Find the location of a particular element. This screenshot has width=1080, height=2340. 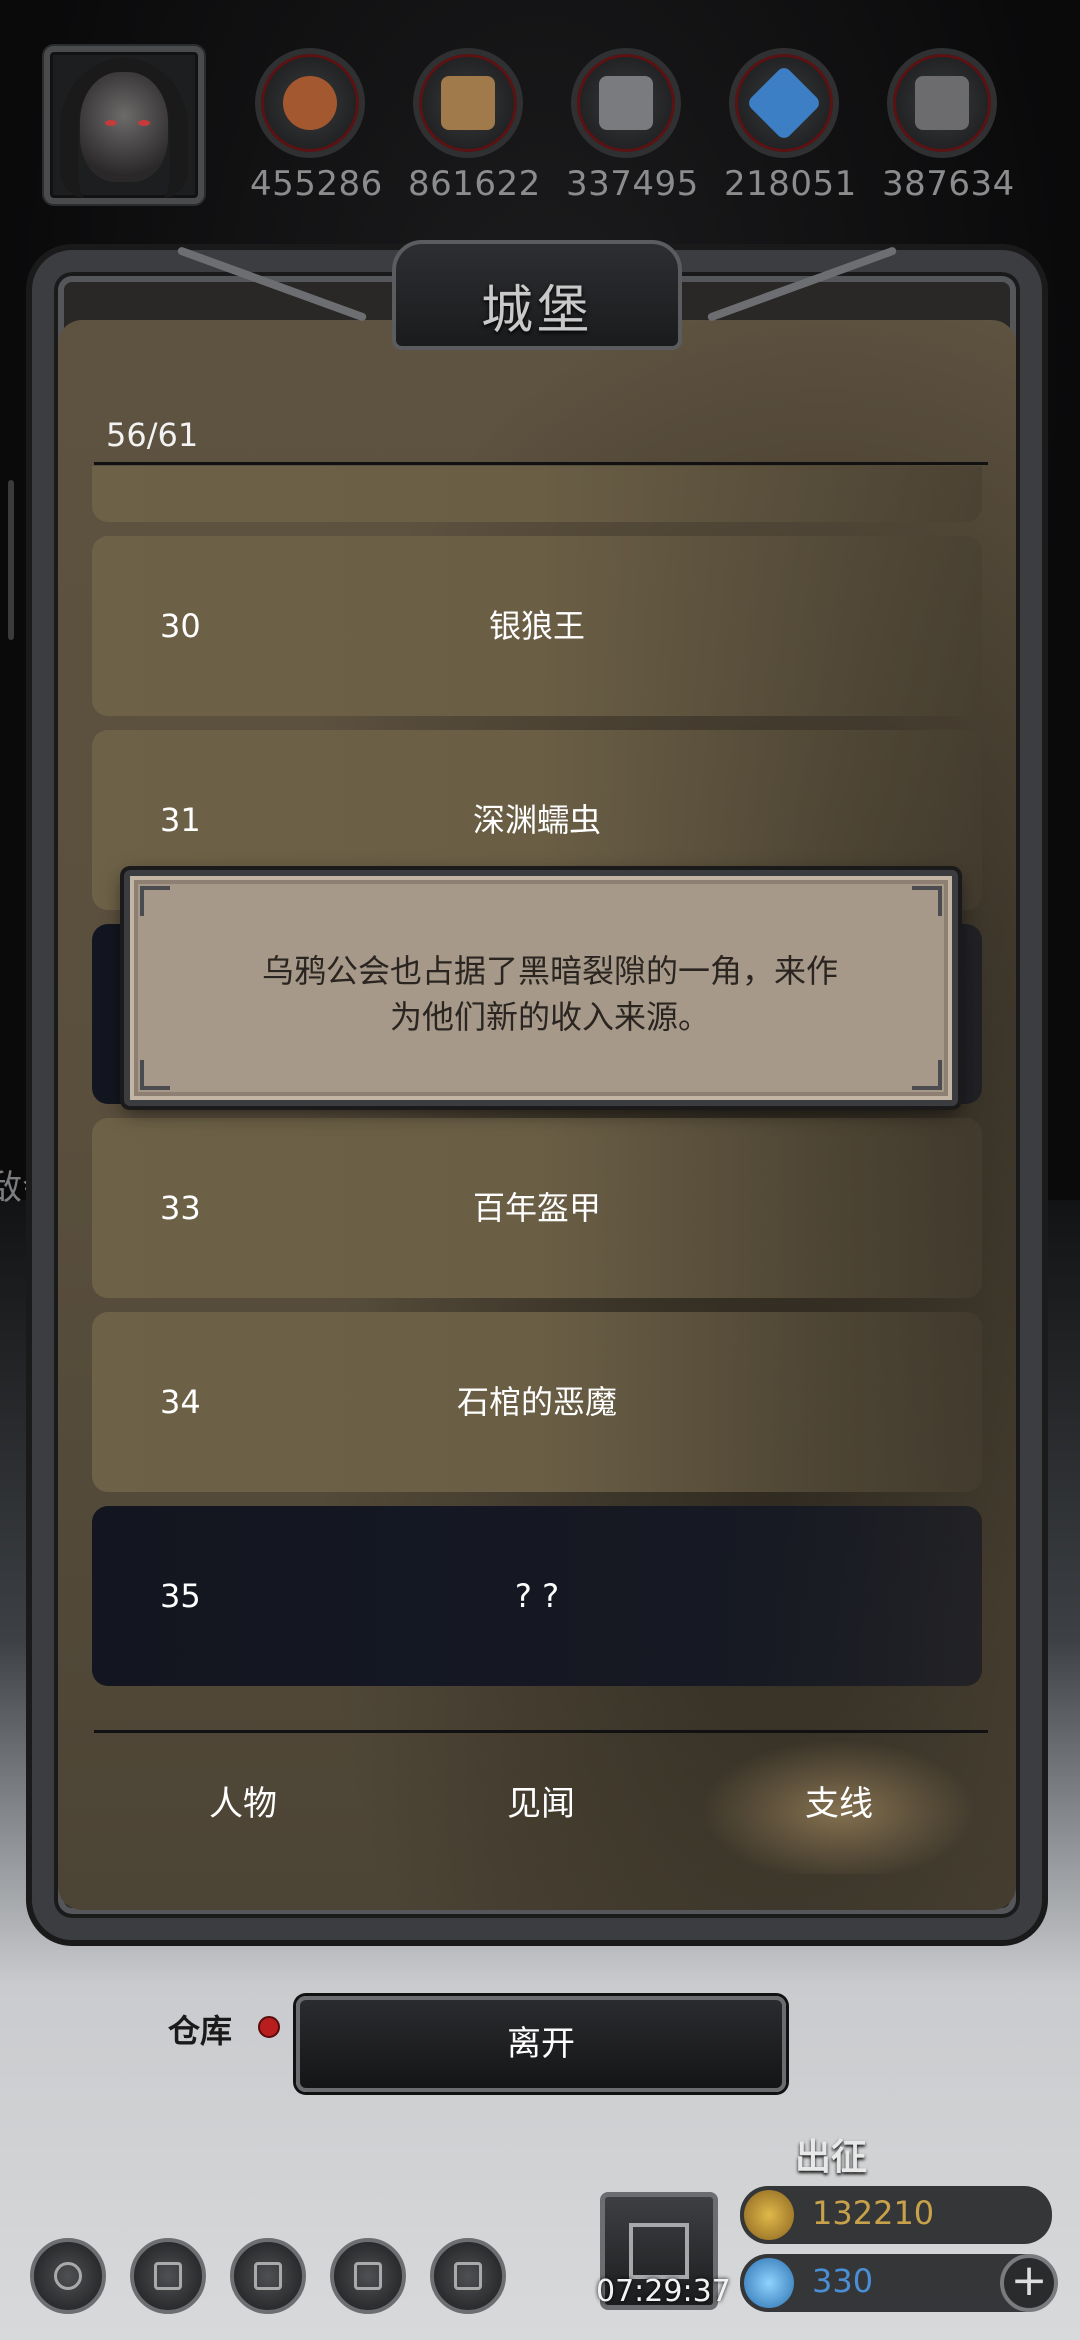

tooltip-line: 乌鸦公会也占据了黑暗裂隙的一角，来作 is located at coordinates (549, 971).